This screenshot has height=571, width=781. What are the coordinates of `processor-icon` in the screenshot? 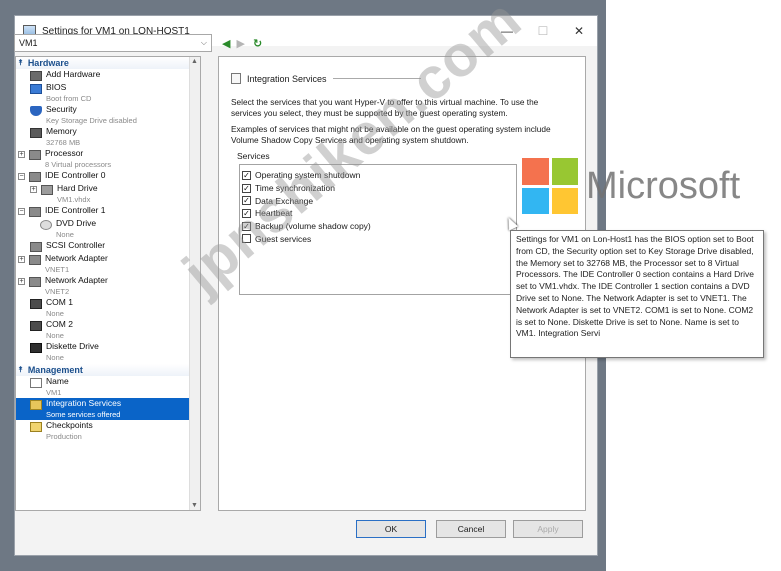 It's located at (35, 155).